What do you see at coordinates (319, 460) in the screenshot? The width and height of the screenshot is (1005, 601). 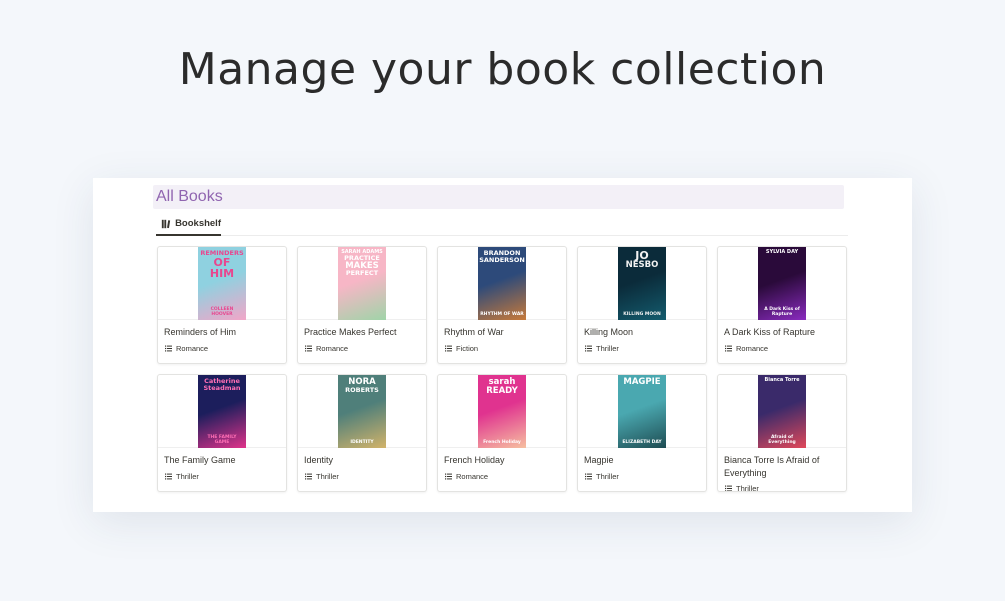 I see `book-title: Identity` at bounding box center [319, 460].